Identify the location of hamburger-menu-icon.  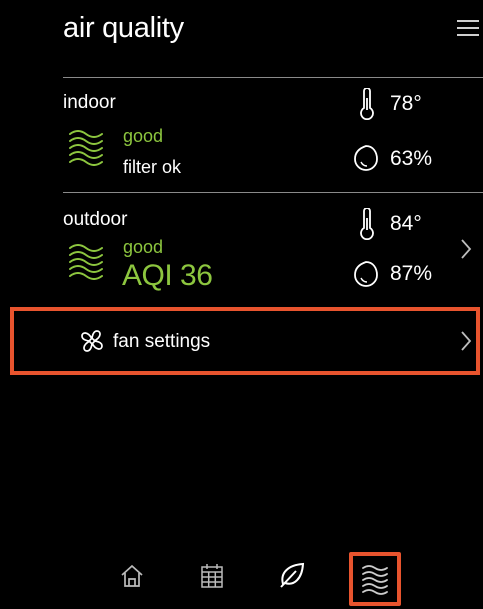
(468, 29).